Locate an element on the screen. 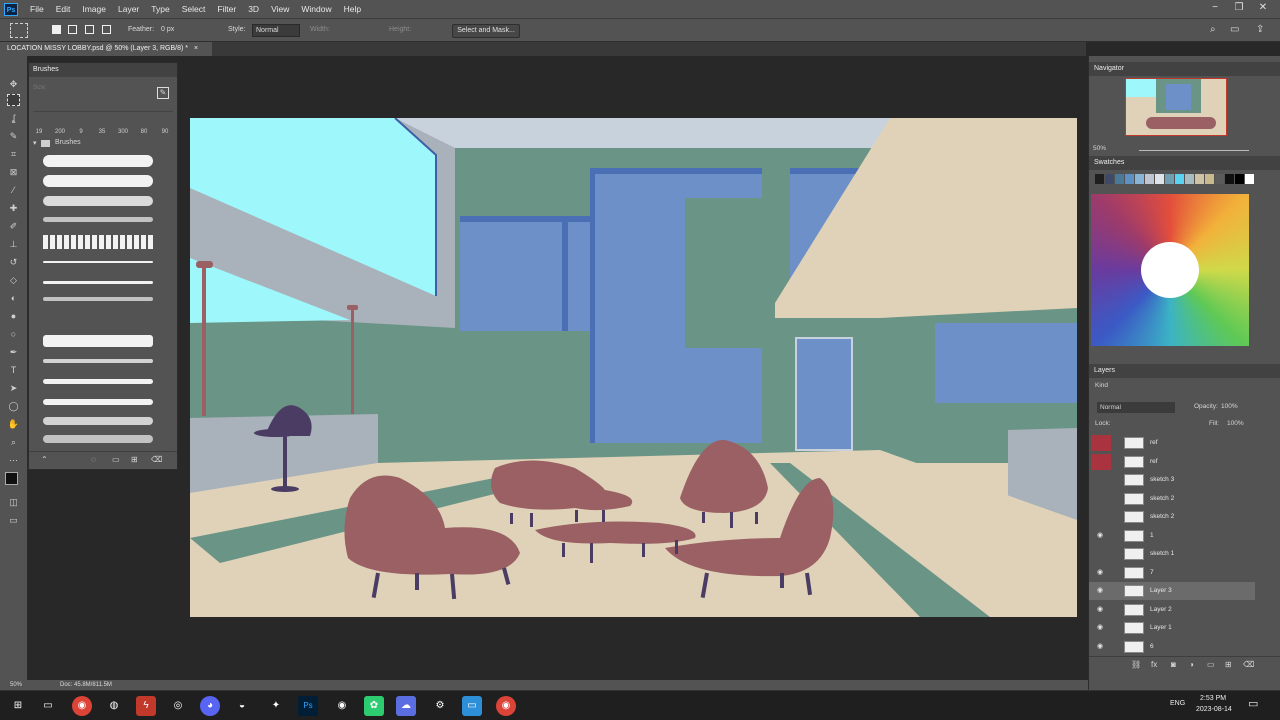 The image size is (1280, 720). share-icon: ⇪ is located at coordinates (1260, 29).